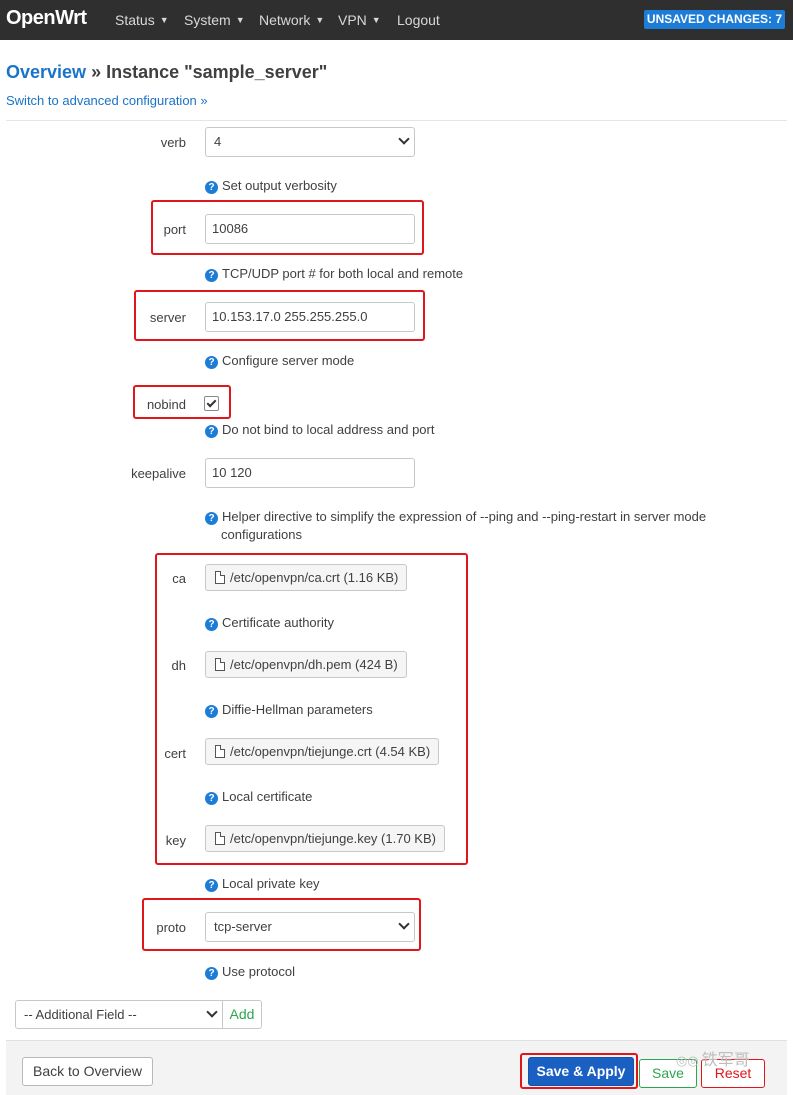 Image resolution: width=793 pixels, height=1095 pixels. What do you see at coordinates (310, 142) in the screenshot?
I see `verb-select: 4` at bounding box center [310, 142].